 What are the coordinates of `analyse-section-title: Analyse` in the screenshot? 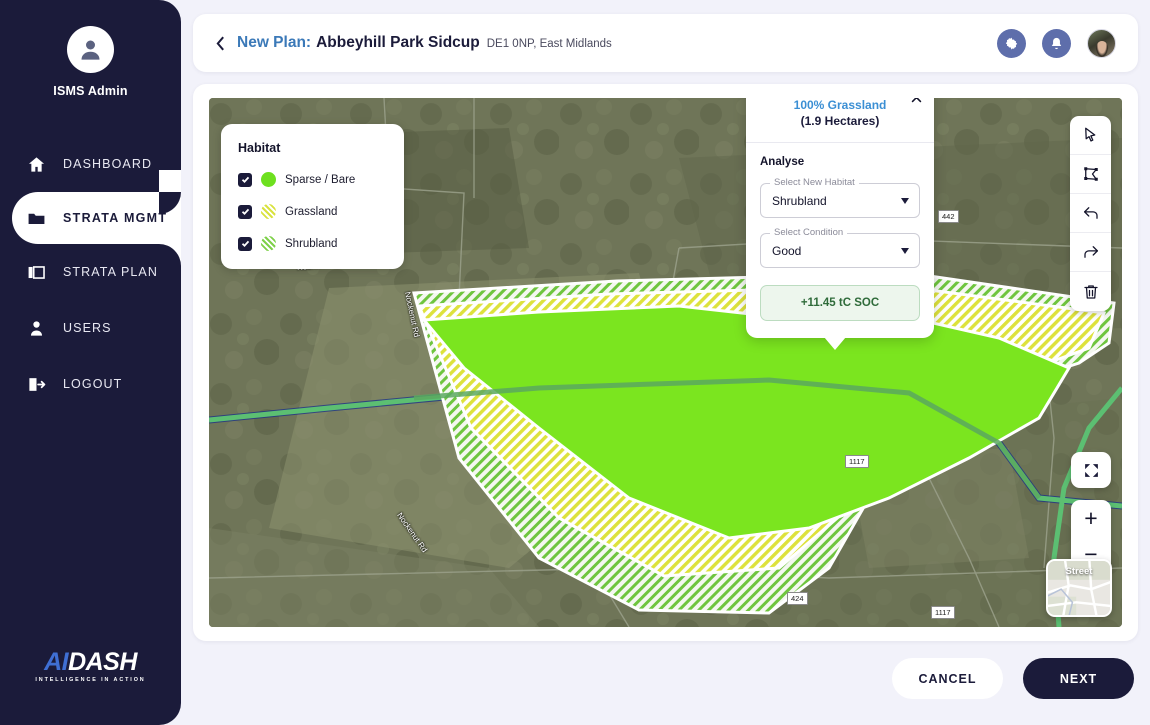 It's located at (782, 162).